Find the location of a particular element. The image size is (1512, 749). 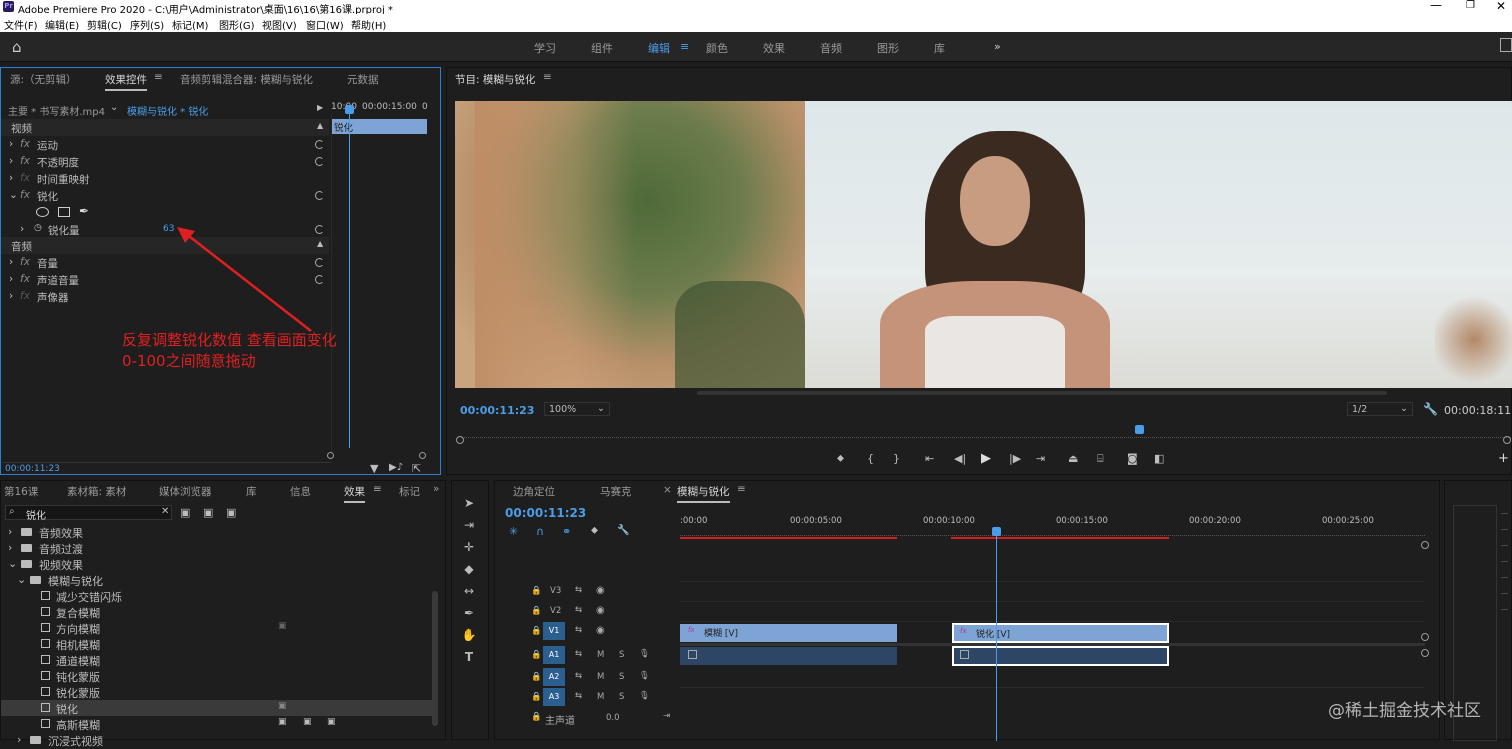

reset-icon is located at coordinates (319, 144).